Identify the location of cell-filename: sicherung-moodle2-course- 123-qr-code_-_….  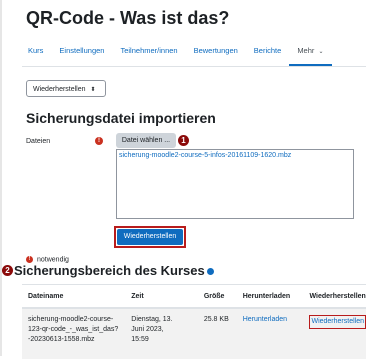
(74, 333).